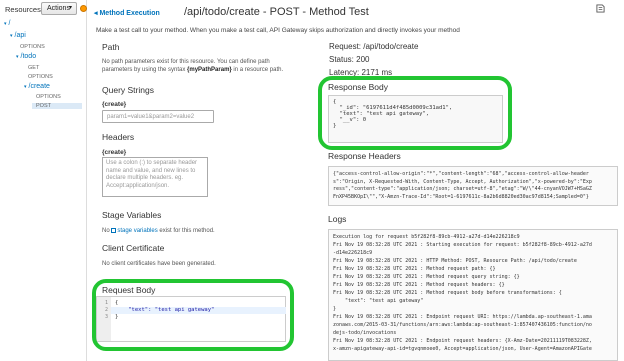  I want to click on line-number: 3, so click(106, 317).